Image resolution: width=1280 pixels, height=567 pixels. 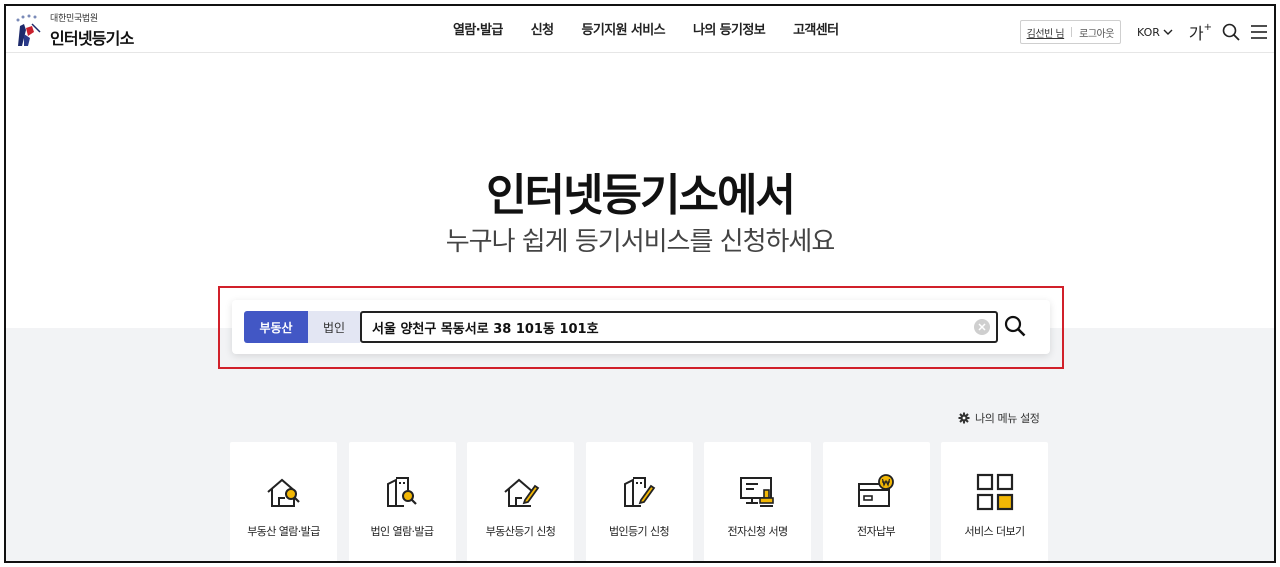 What do you see at coordinates (640, 492) in the screenshot?
I see `building-pen-icon` at bounding box center [640, 492].